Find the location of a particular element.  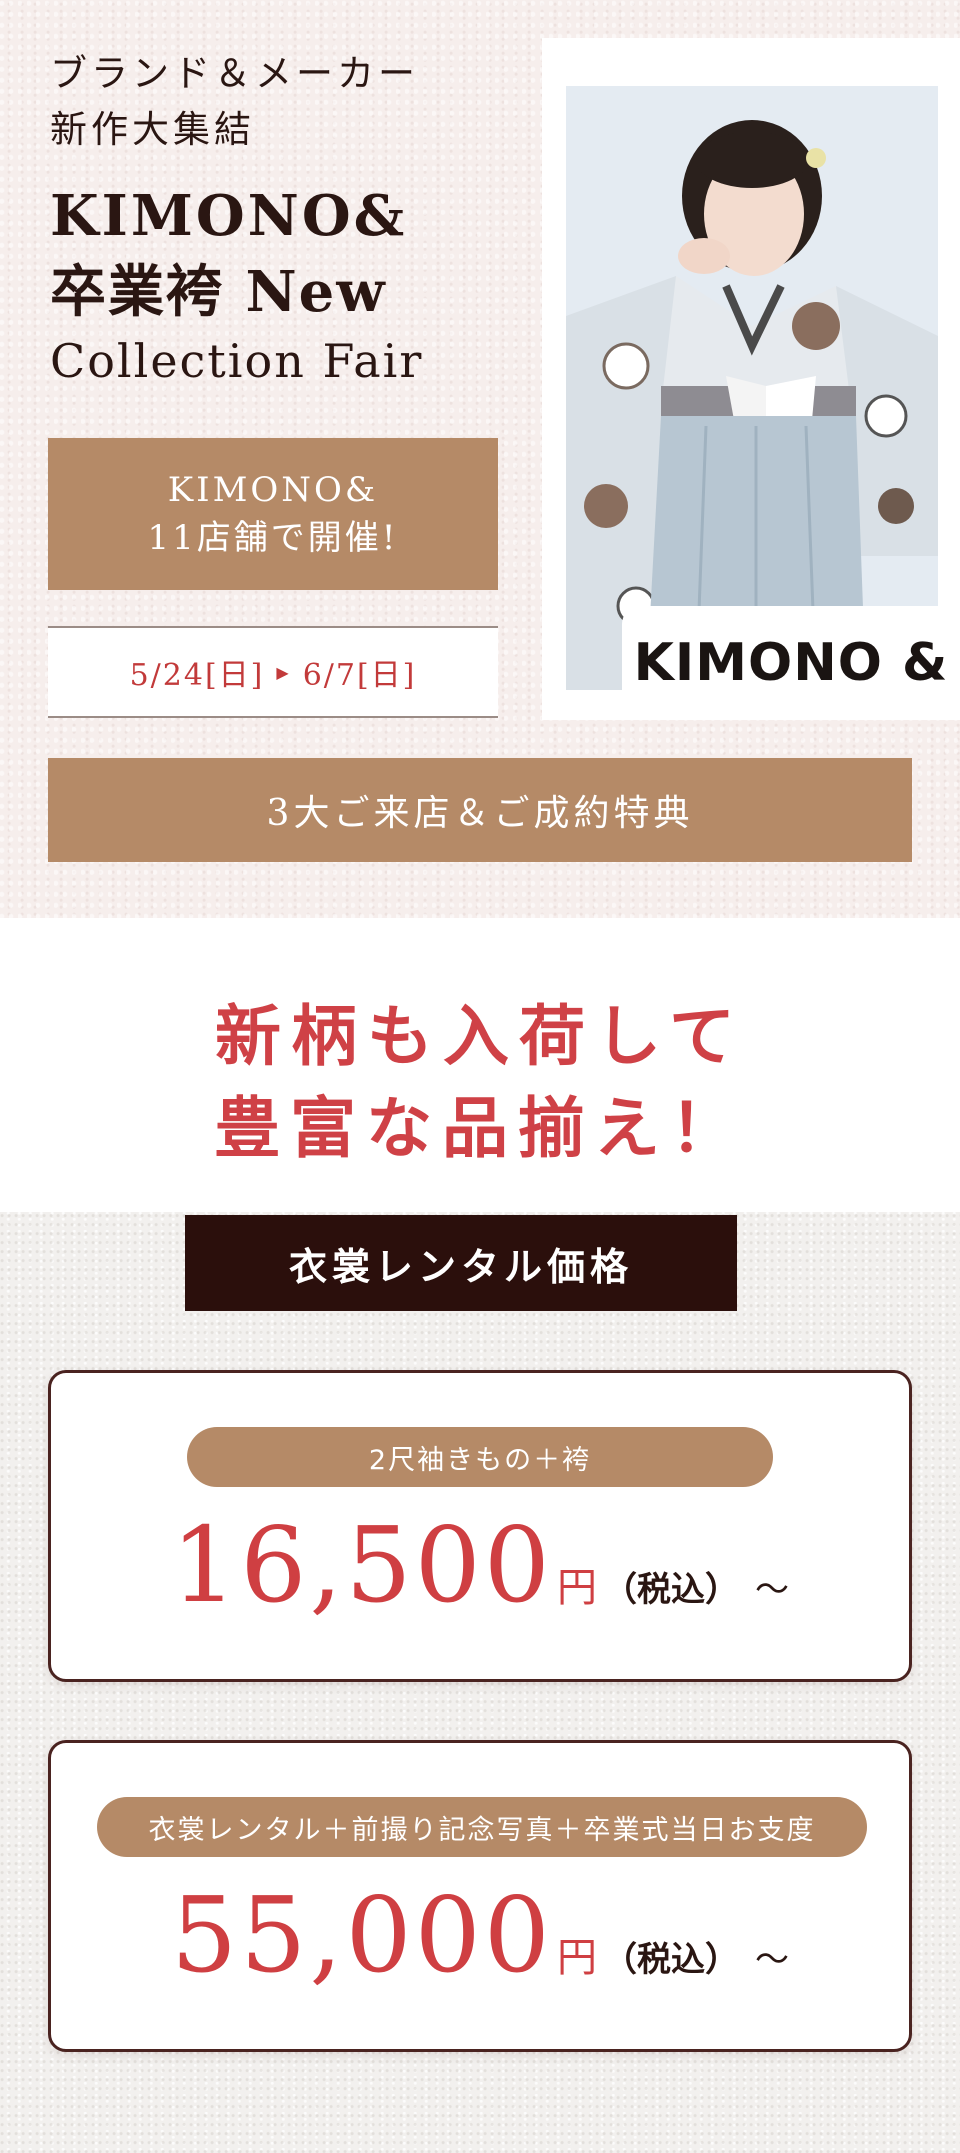

price-row: 16,500 円 （税込） 〜 is located at coordinates (480, 1565).